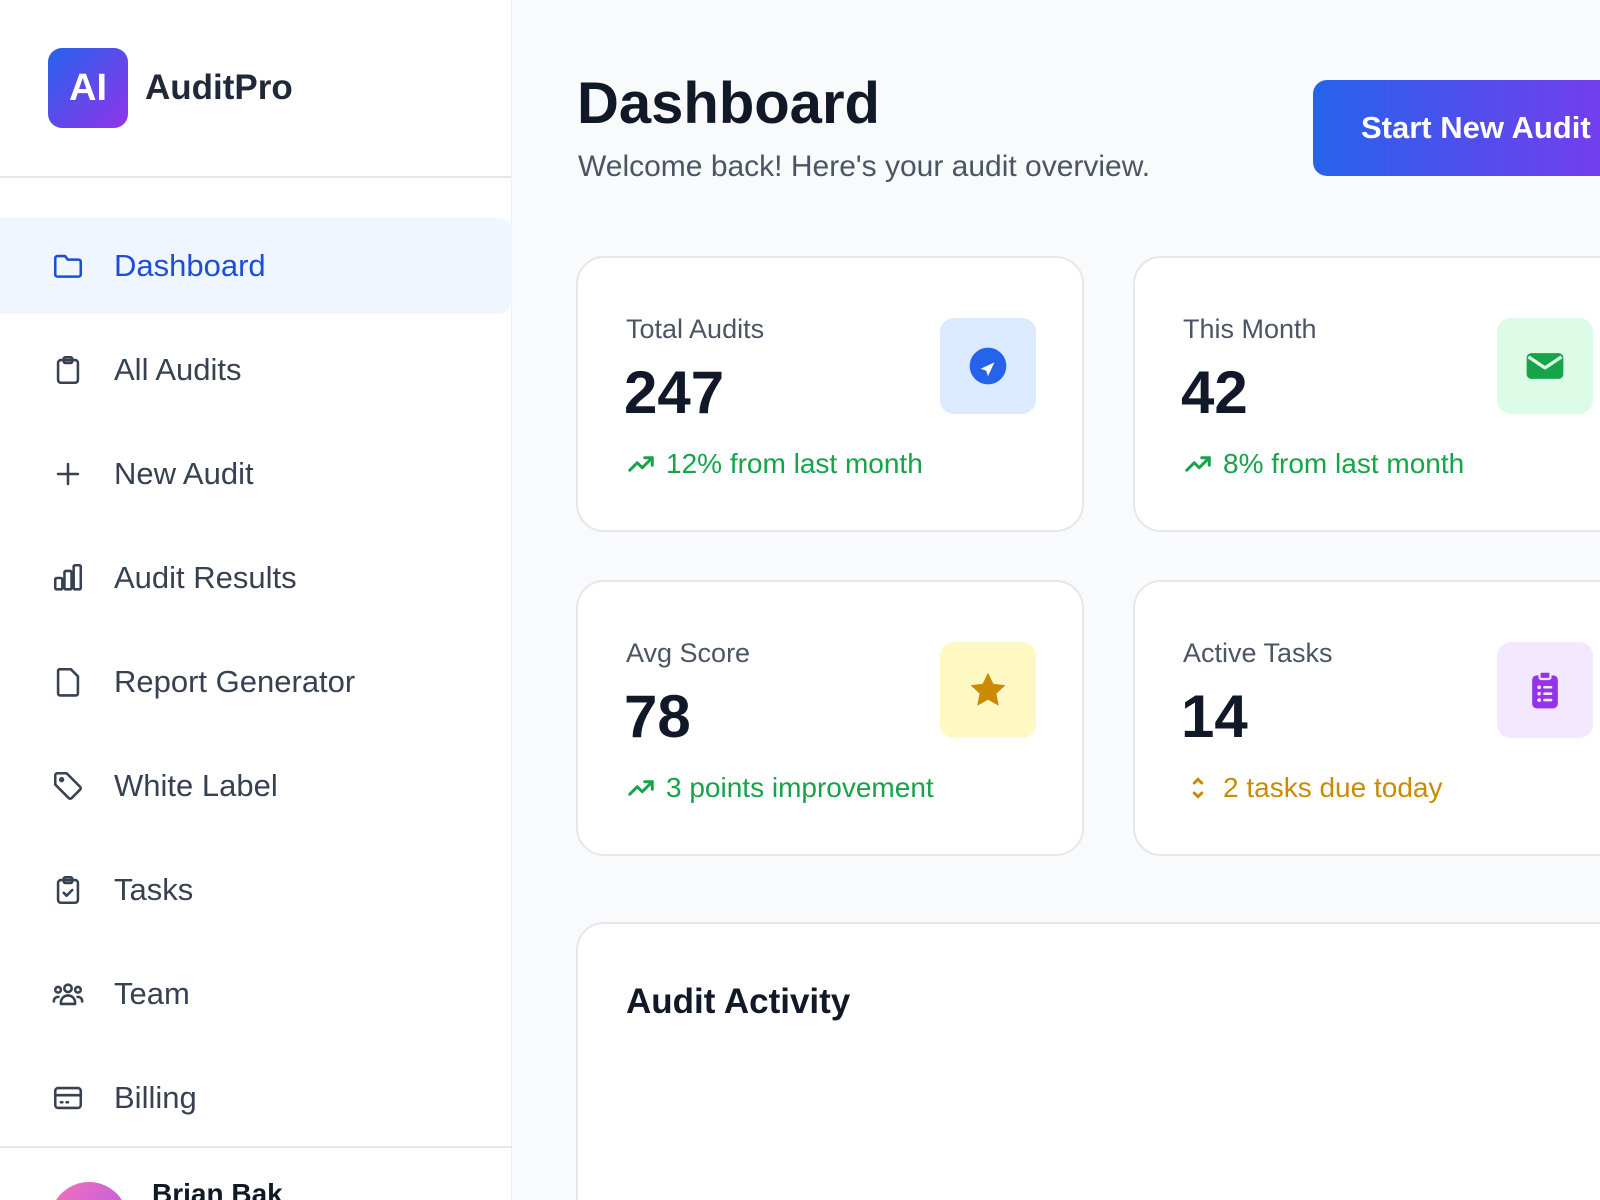  Describe the element at coordinates (68, 994) in the screenshot. I see `users-icon` at that location.